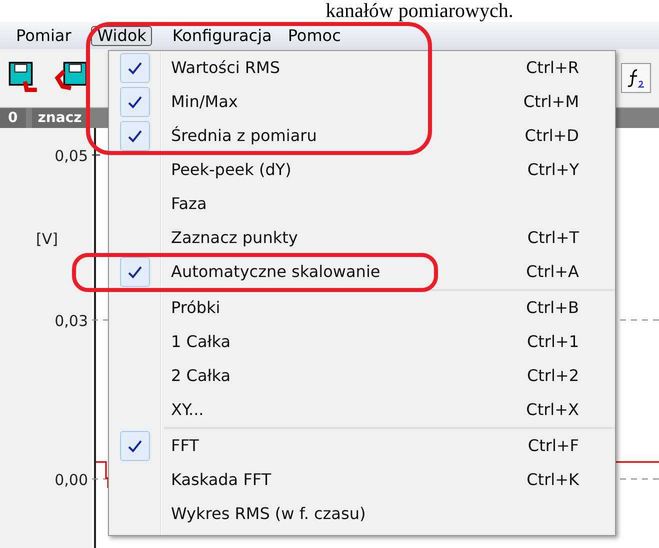 This screenshot has width=659, height=548. I want to click on shortcut-label: Ctrl+M, so click(551, 102).